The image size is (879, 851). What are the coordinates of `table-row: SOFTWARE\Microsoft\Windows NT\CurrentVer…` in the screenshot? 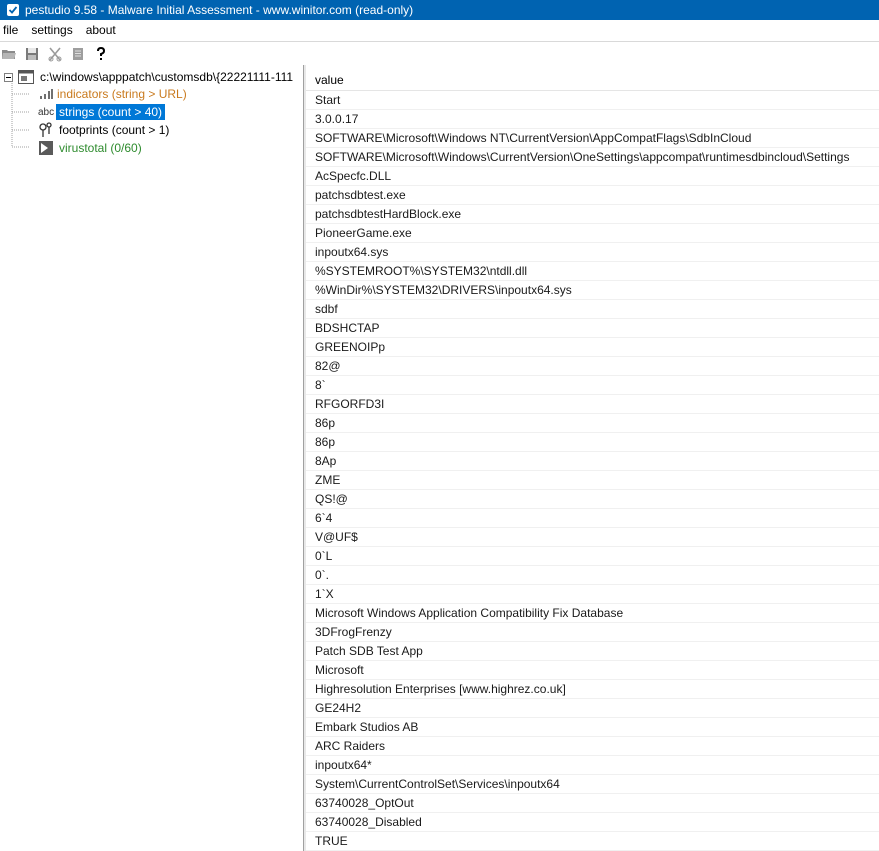 It's located at (592, 138).